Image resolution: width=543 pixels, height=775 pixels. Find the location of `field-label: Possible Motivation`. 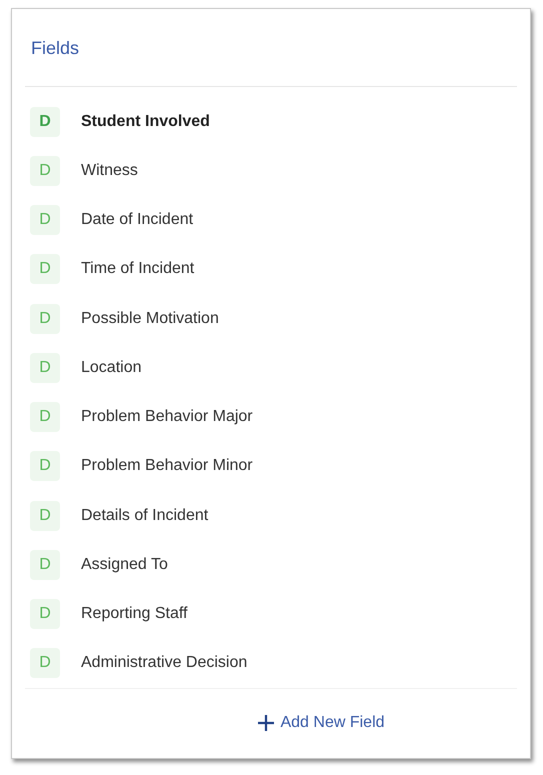

field-label: Possible Motivation is located at coordinates (150, 318).